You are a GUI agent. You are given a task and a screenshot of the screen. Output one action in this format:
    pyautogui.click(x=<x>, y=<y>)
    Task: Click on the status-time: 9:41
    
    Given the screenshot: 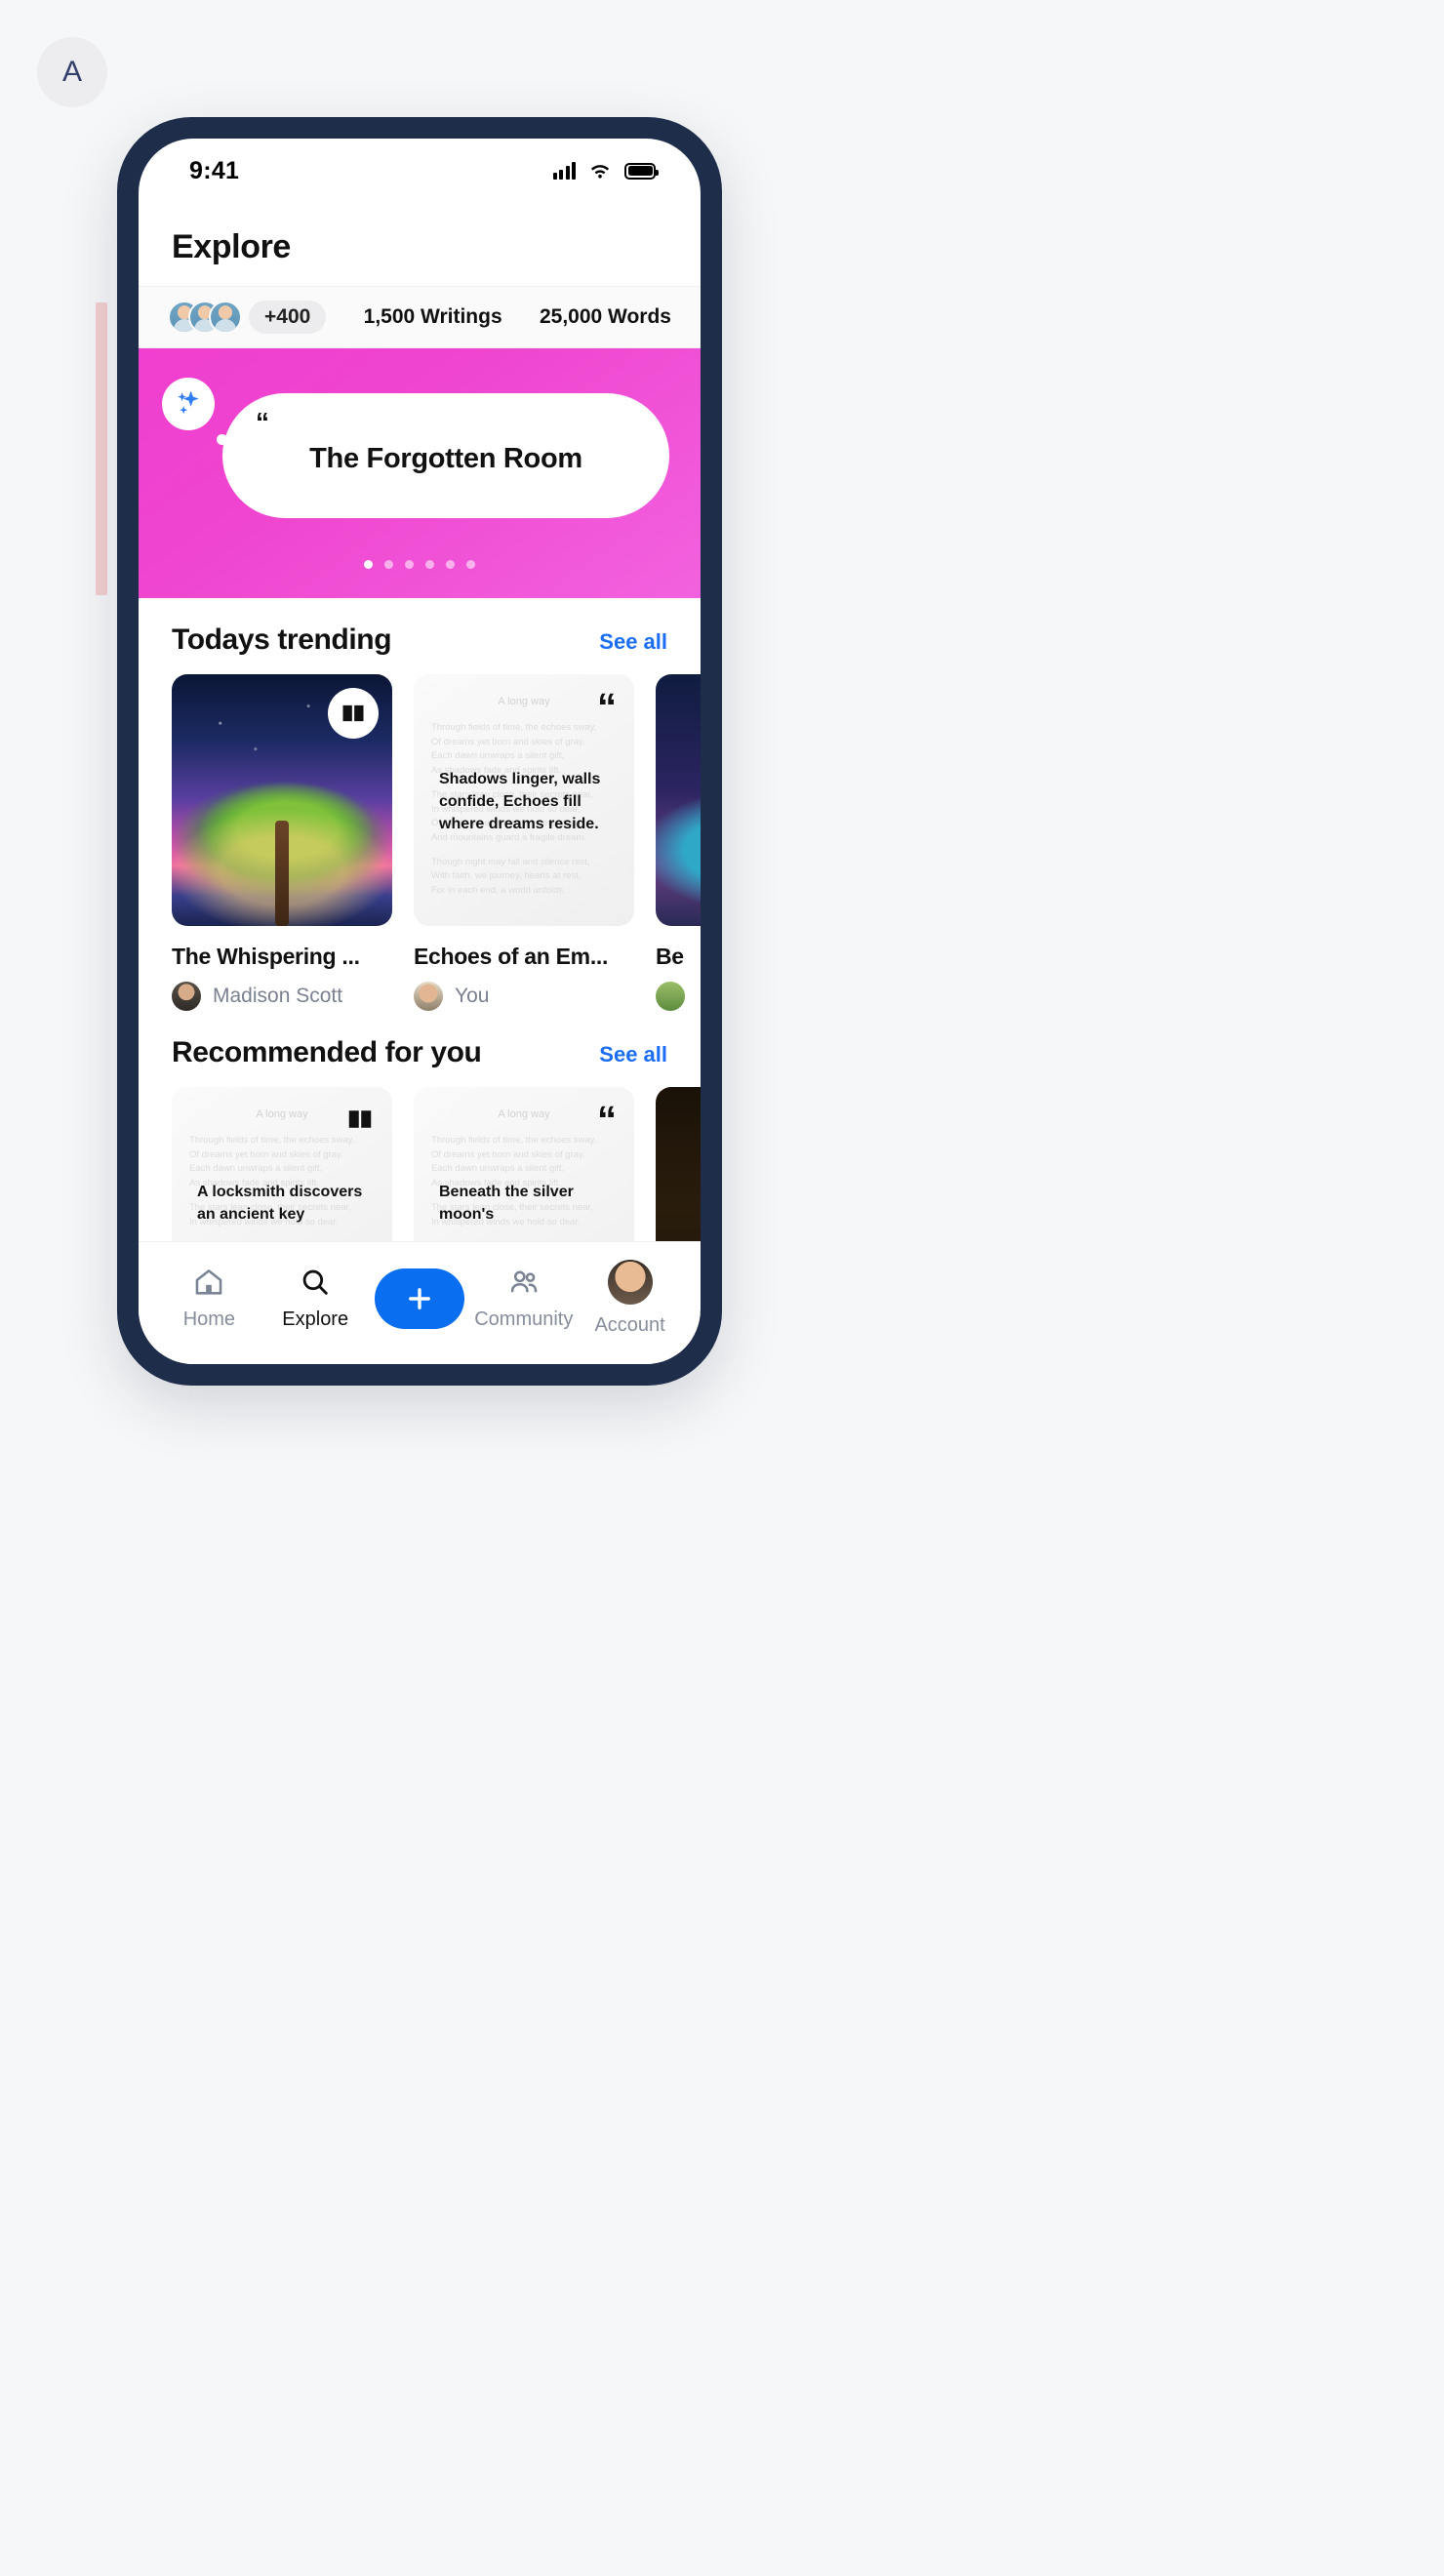 What is the action you would take?
    pyautogui.click(x=214, y=170)
    